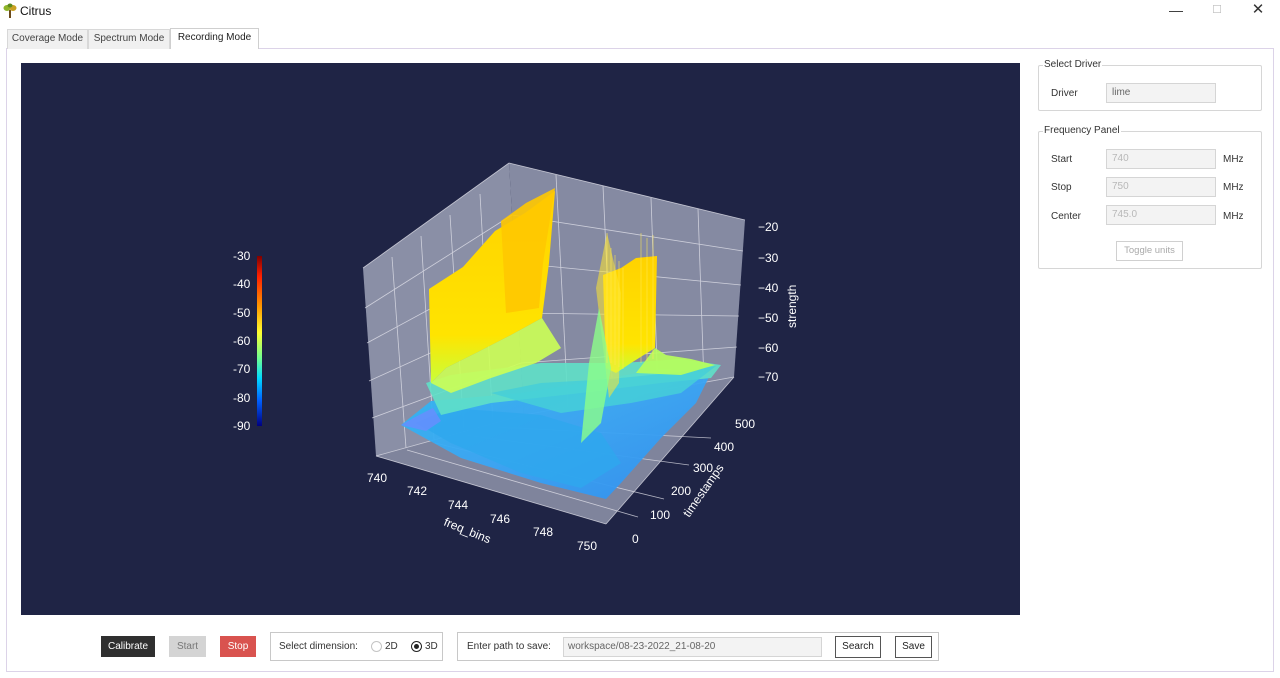 This screenshot has width=1280, height=678. I want to click on toggle-units-button: Toggle units, so click(1149, 251).